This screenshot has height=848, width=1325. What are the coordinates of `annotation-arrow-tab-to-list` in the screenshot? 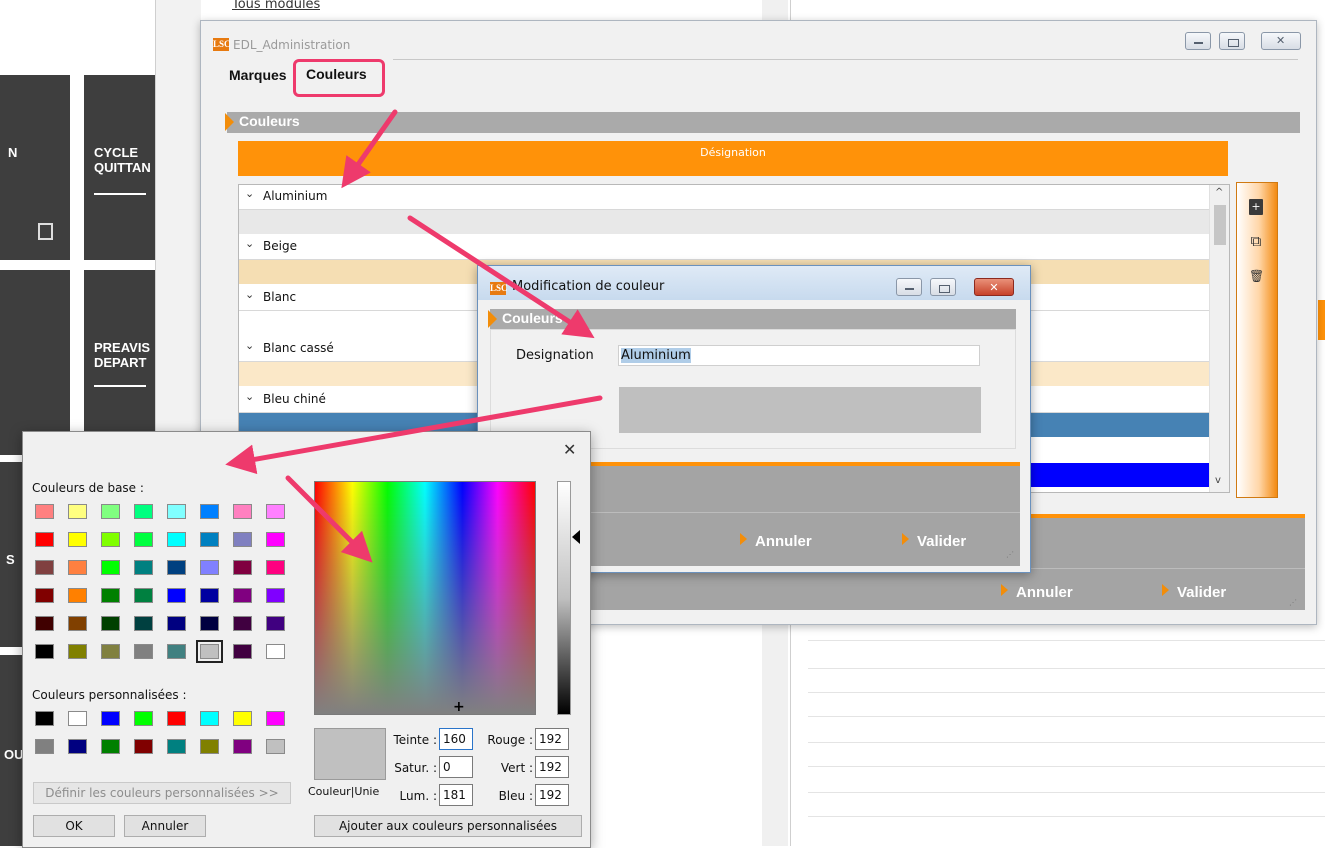 It's located at (369, 149).